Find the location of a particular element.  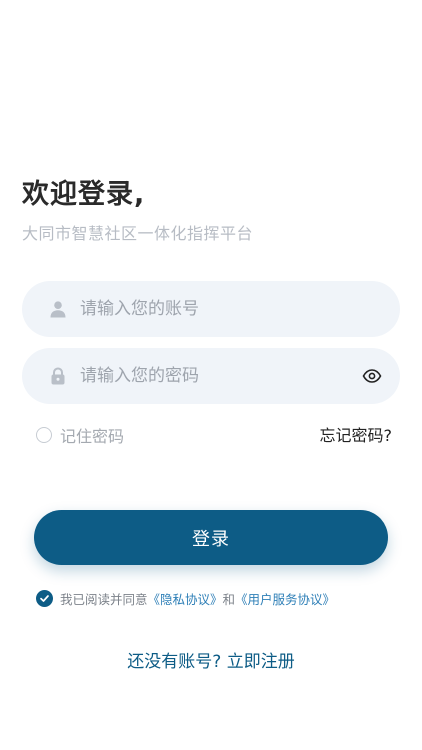

forgot-password-link: 忘记密码? is located at coordinates (356, 434).